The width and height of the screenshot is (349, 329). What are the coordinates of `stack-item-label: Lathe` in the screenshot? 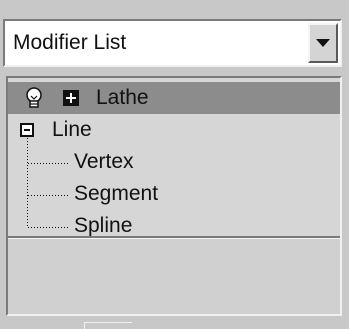 It's located at (122, 97).